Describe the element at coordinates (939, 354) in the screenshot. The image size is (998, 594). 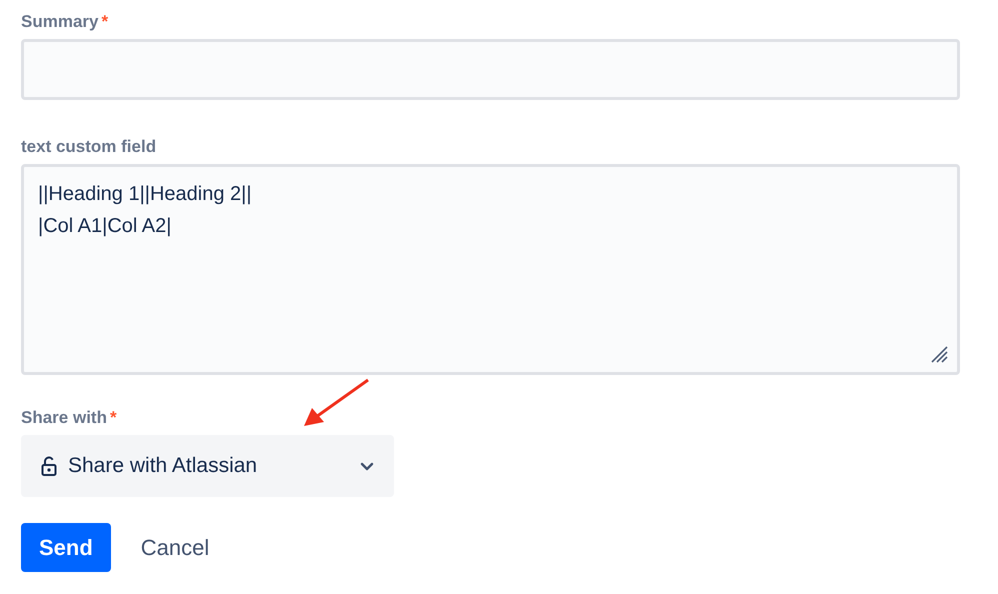
I see `resize-handle-icon` at that location.